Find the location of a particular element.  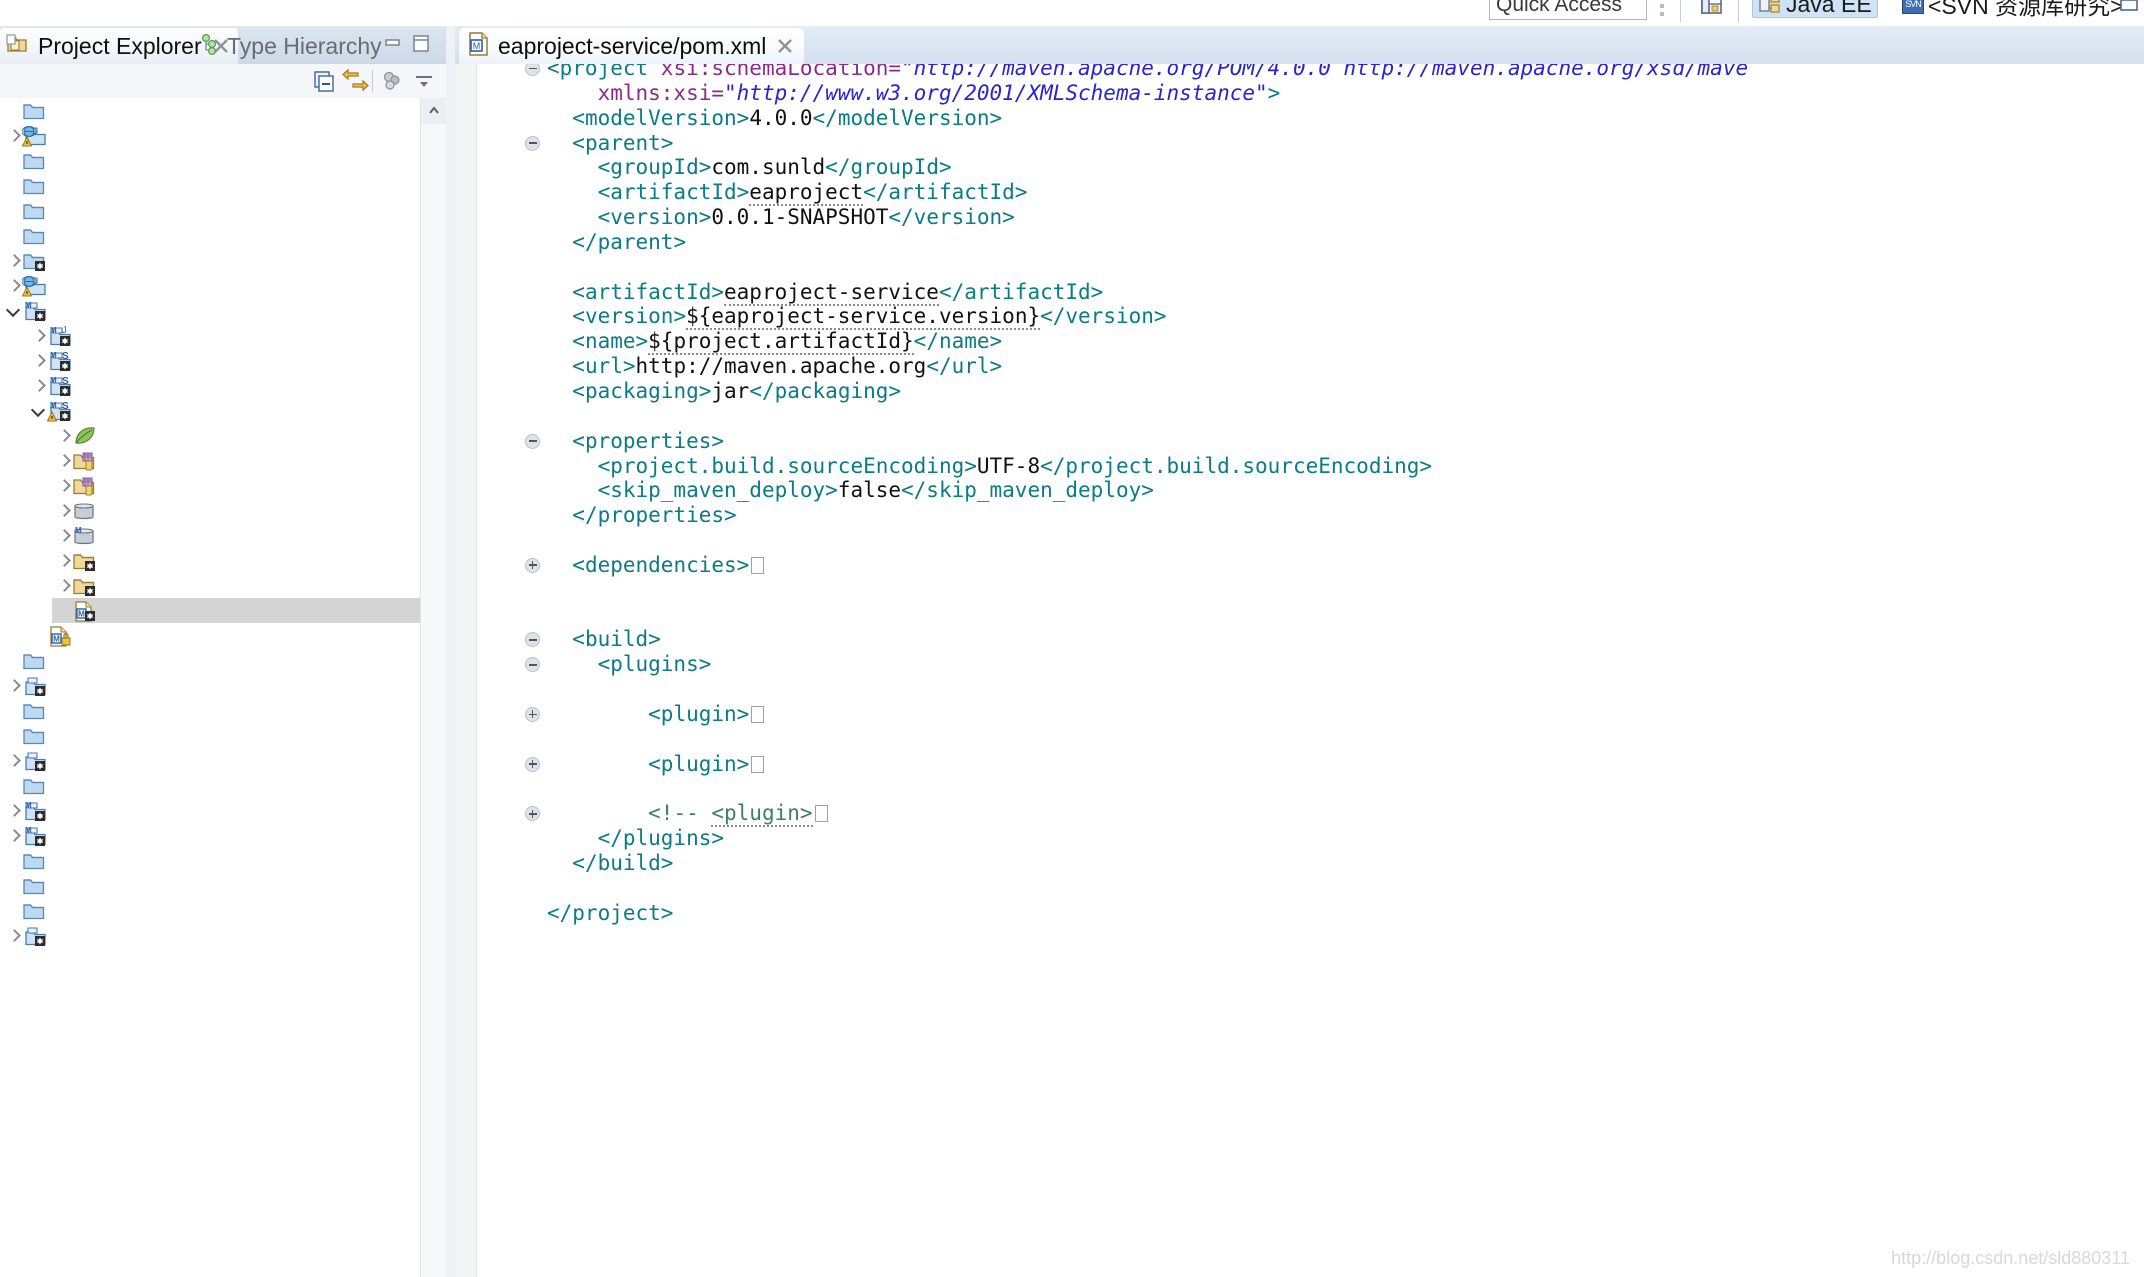

tree-item-mybatis3src is located at coordinates (210, 910).